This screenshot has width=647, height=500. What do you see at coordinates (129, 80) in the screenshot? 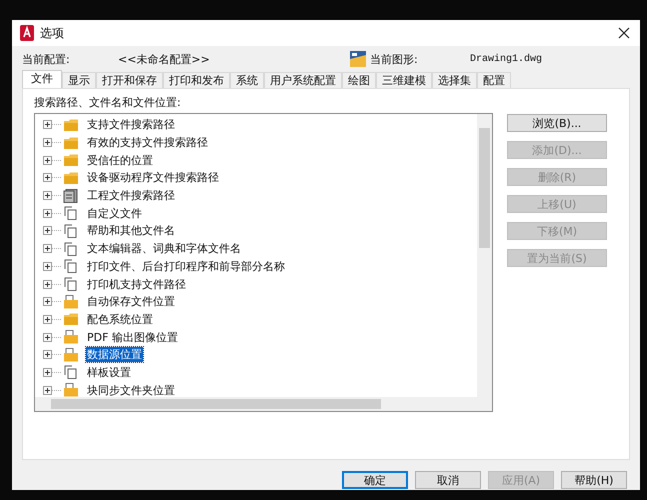
I see `tab: 打开和保存` at bounding box center [129, 80].